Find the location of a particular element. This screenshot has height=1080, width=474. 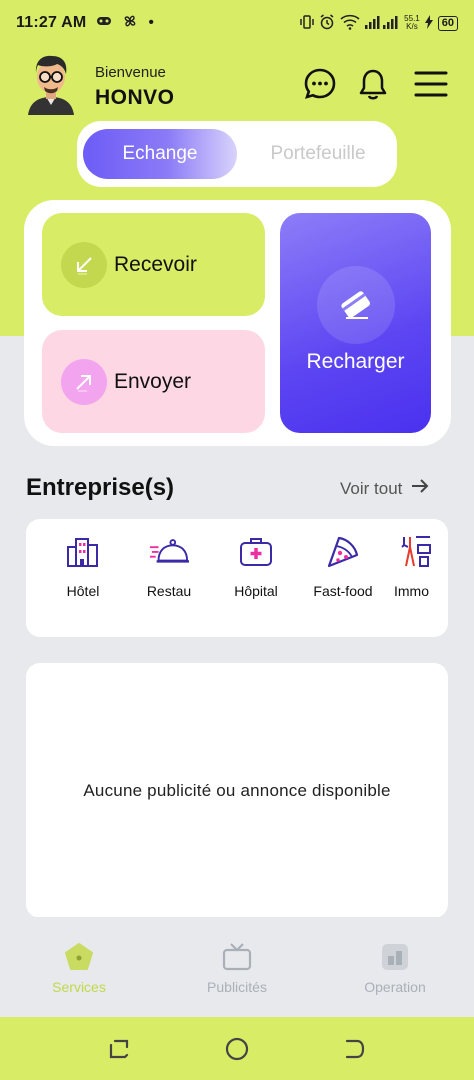

category-restaurant: Restau is located at coordinates (169, 565).